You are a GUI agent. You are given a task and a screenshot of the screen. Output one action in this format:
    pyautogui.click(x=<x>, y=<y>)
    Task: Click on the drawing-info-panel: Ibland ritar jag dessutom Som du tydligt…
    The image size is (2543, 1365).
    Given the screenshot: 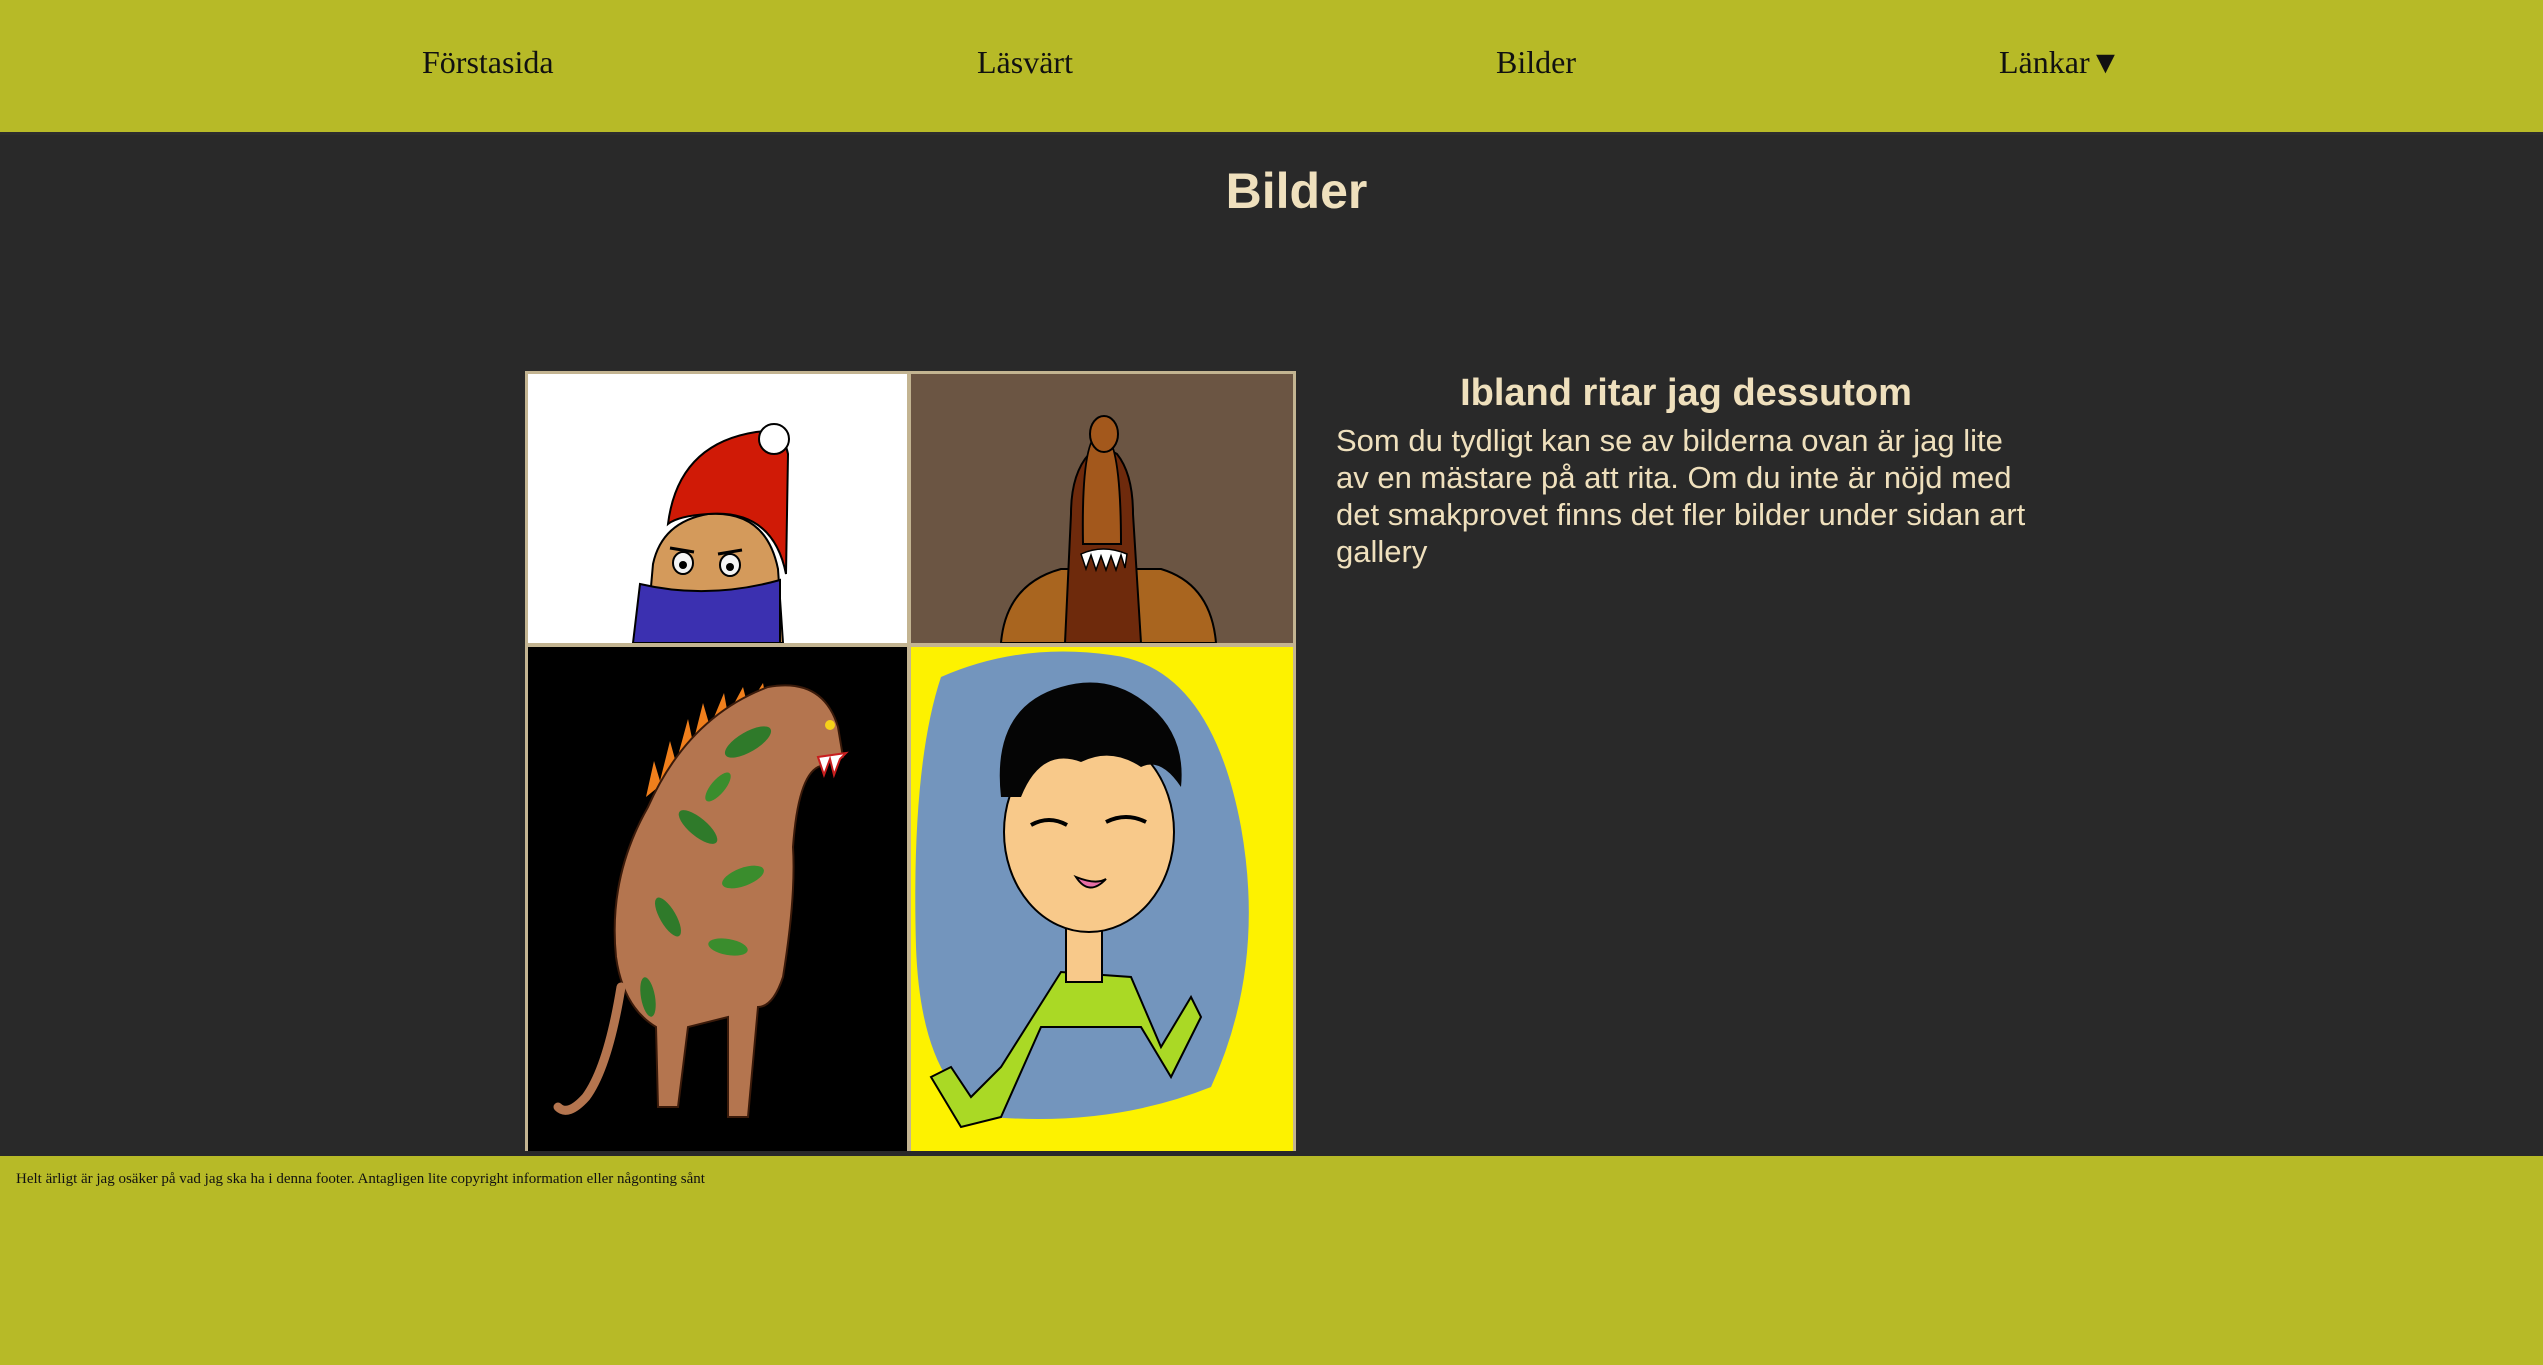 What is the action you would take?
    pyautogui.click(x=1686, y=471)
    